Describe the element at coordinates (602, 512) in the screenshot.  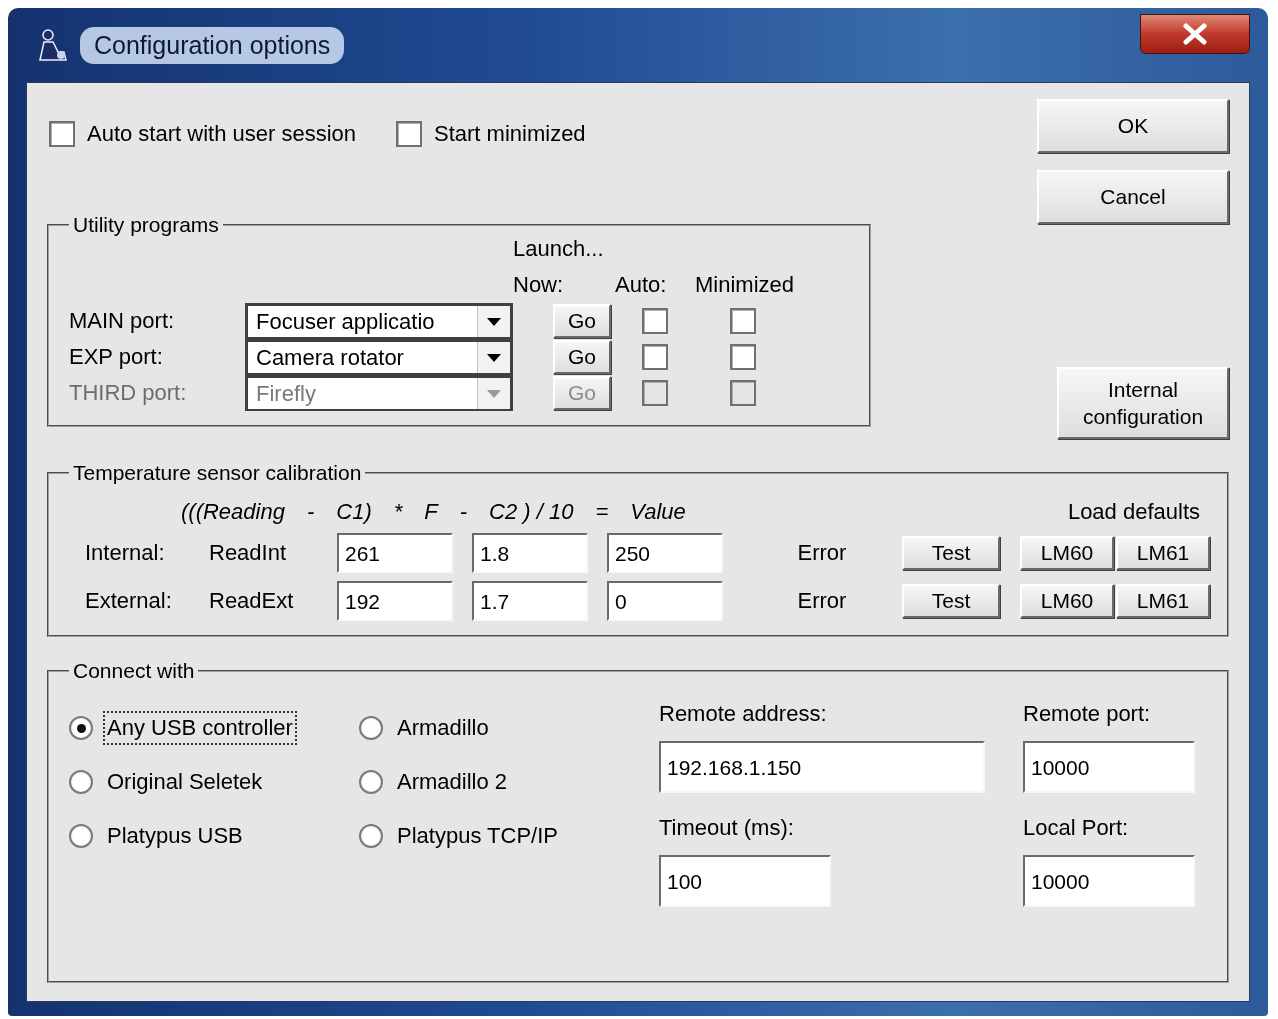
I see `formula-term: =` at that location.